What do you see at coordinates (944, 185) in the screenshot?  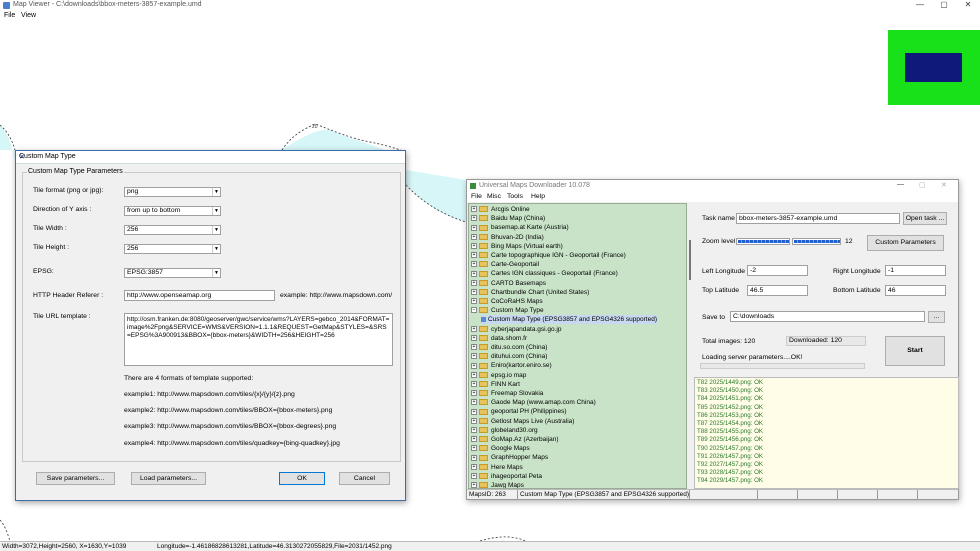 I see `umd-close-button: ✕` at bounding box center [944, 185].